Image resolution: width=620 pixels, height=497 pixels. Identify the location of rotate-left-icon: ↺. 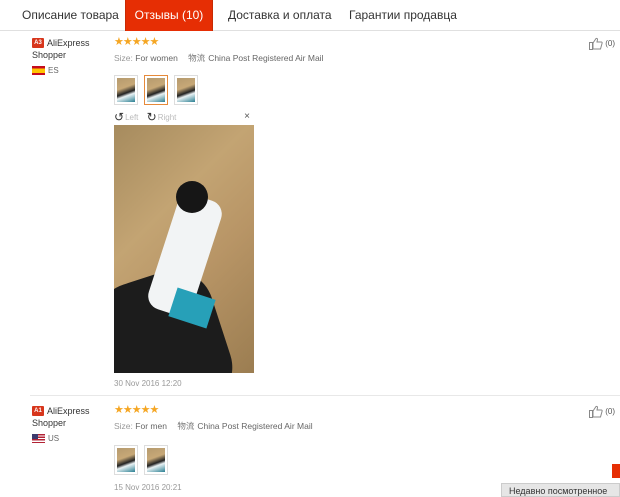
(119, 117).